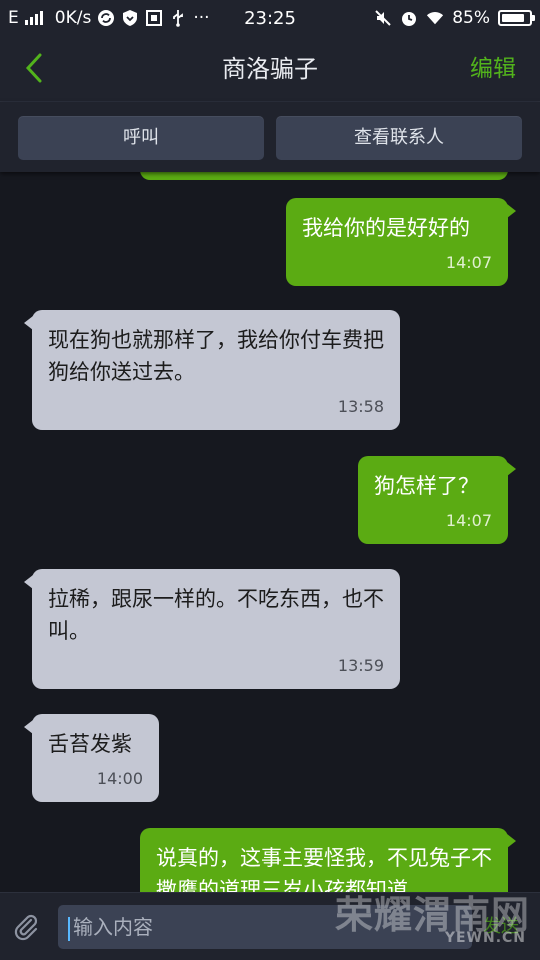 The height and width of the screenshot is (960, 540). I want to click on message-text: 狗怎样了？, so click(426, 486).